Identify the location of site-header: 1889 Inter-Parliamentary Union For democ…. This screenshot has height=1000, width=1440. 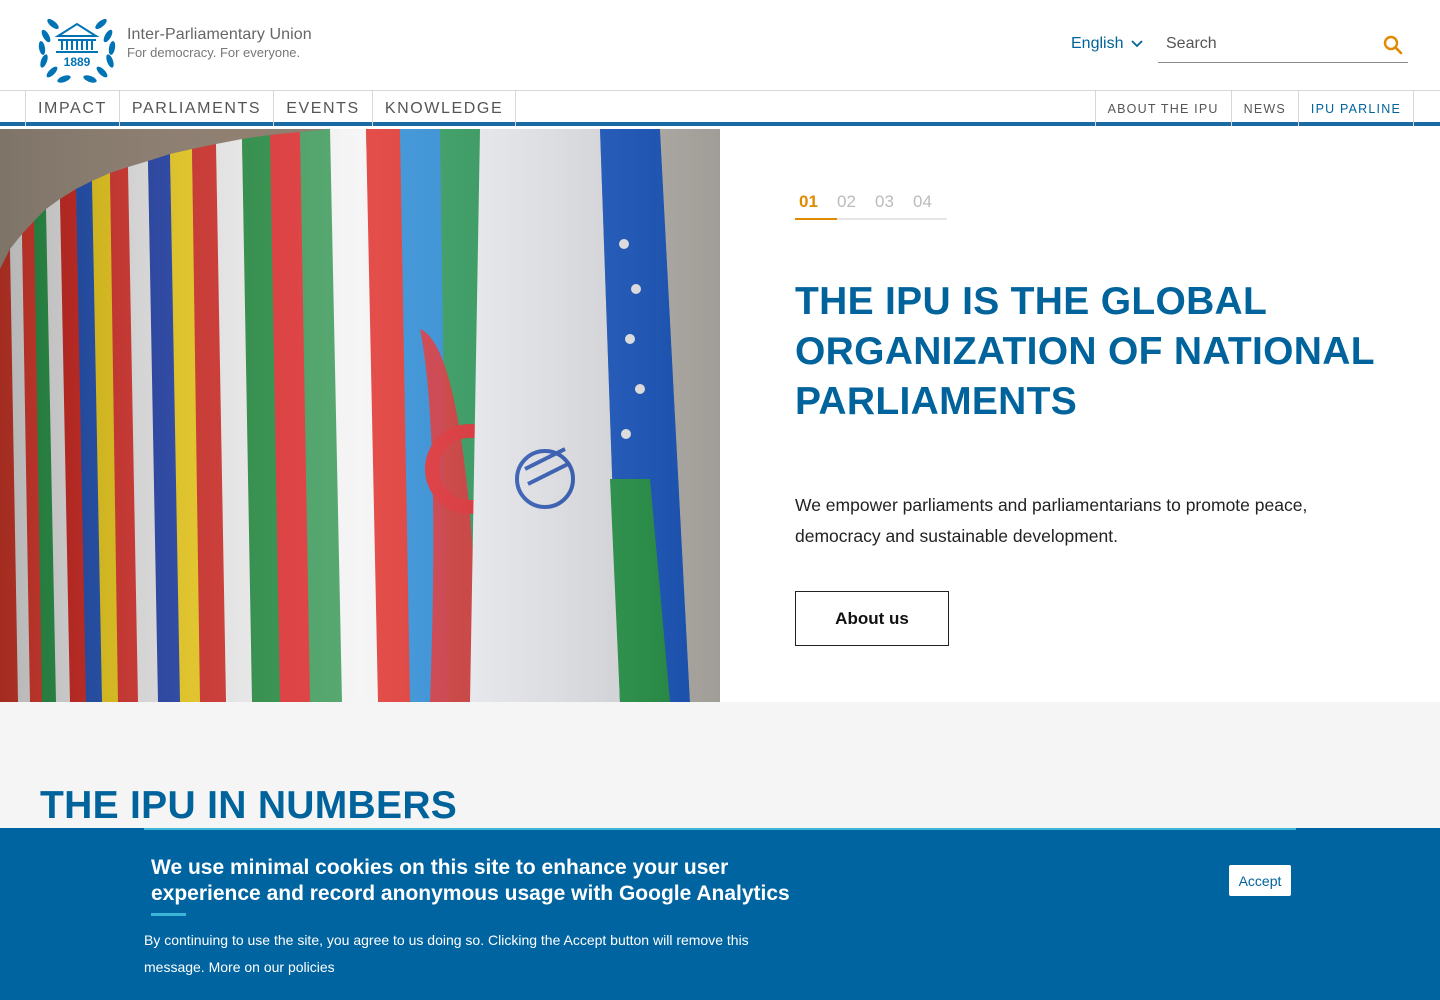
(720, 45).